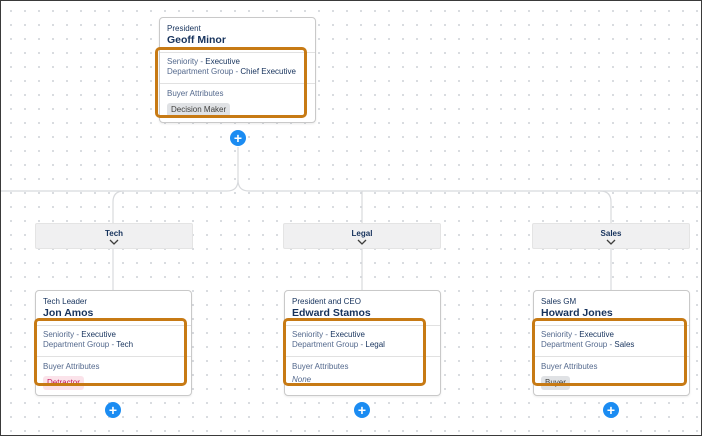 The width and height of the screenshot is (702, 436). I want to click on job-title: Sales GM, so click(559, 301).